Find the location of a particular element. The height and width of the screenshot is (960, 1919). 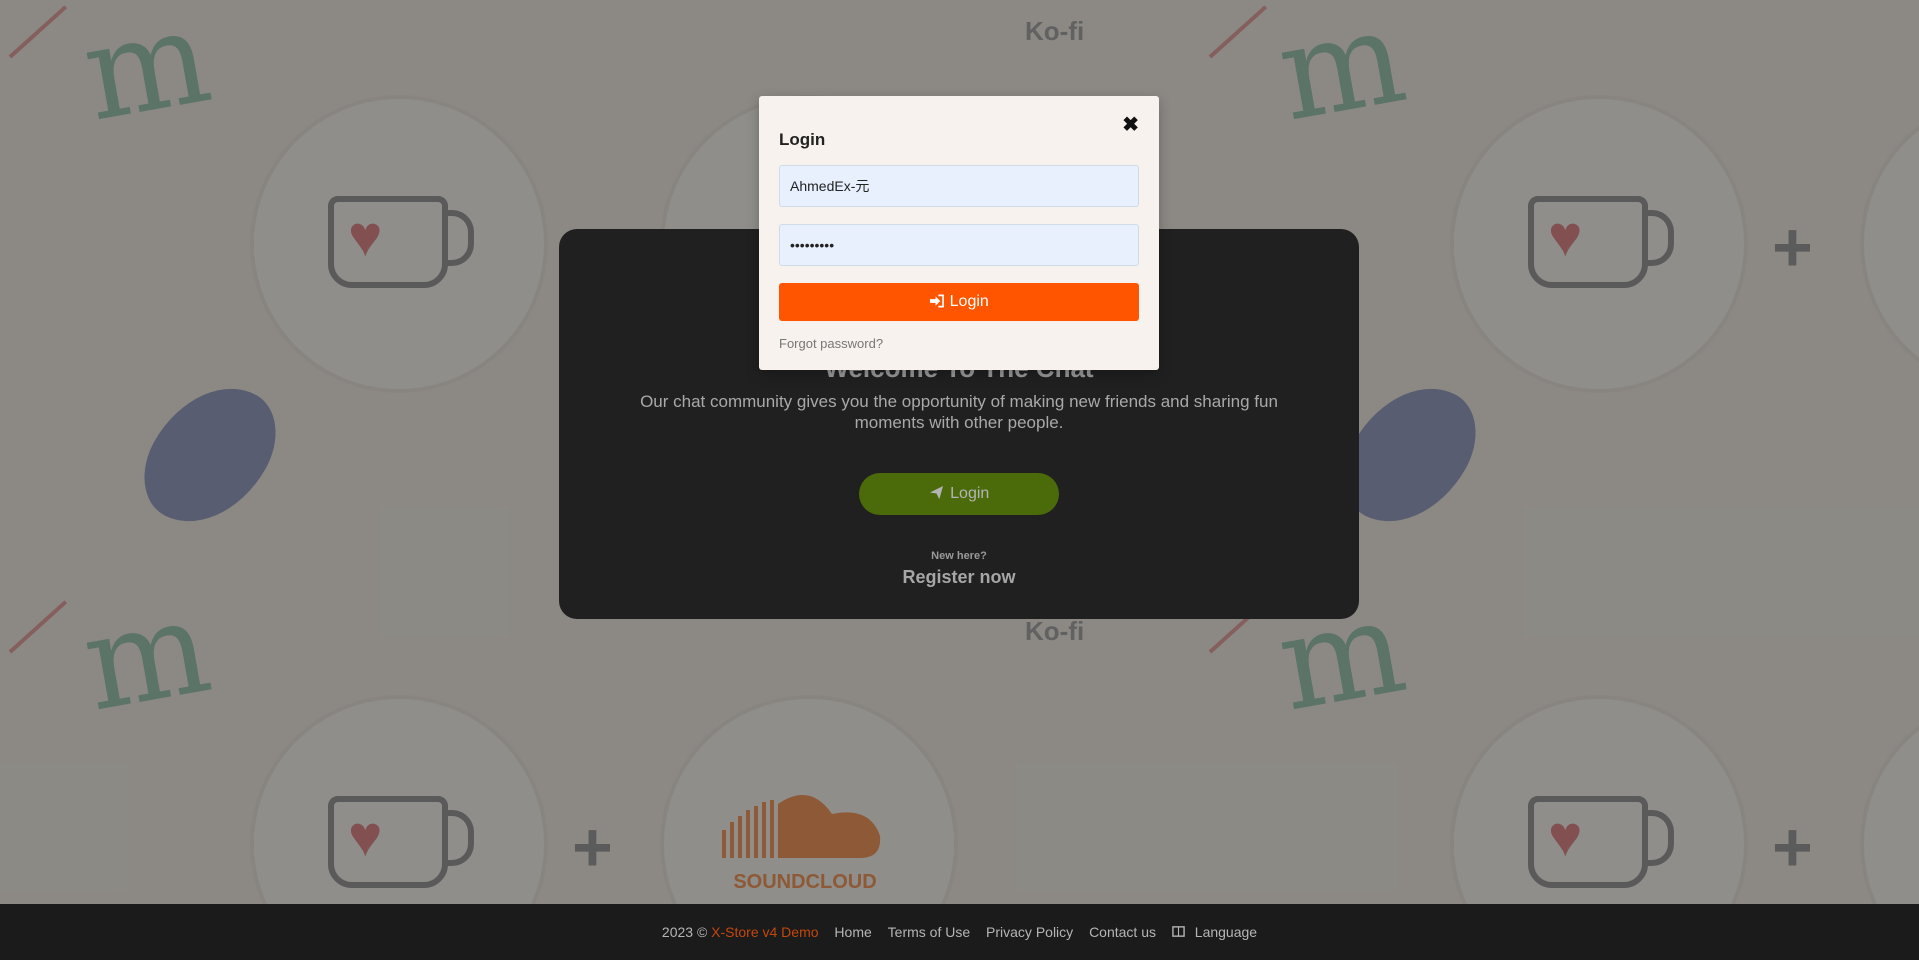

paper-plane-icon is located at coordinates (936, 492).